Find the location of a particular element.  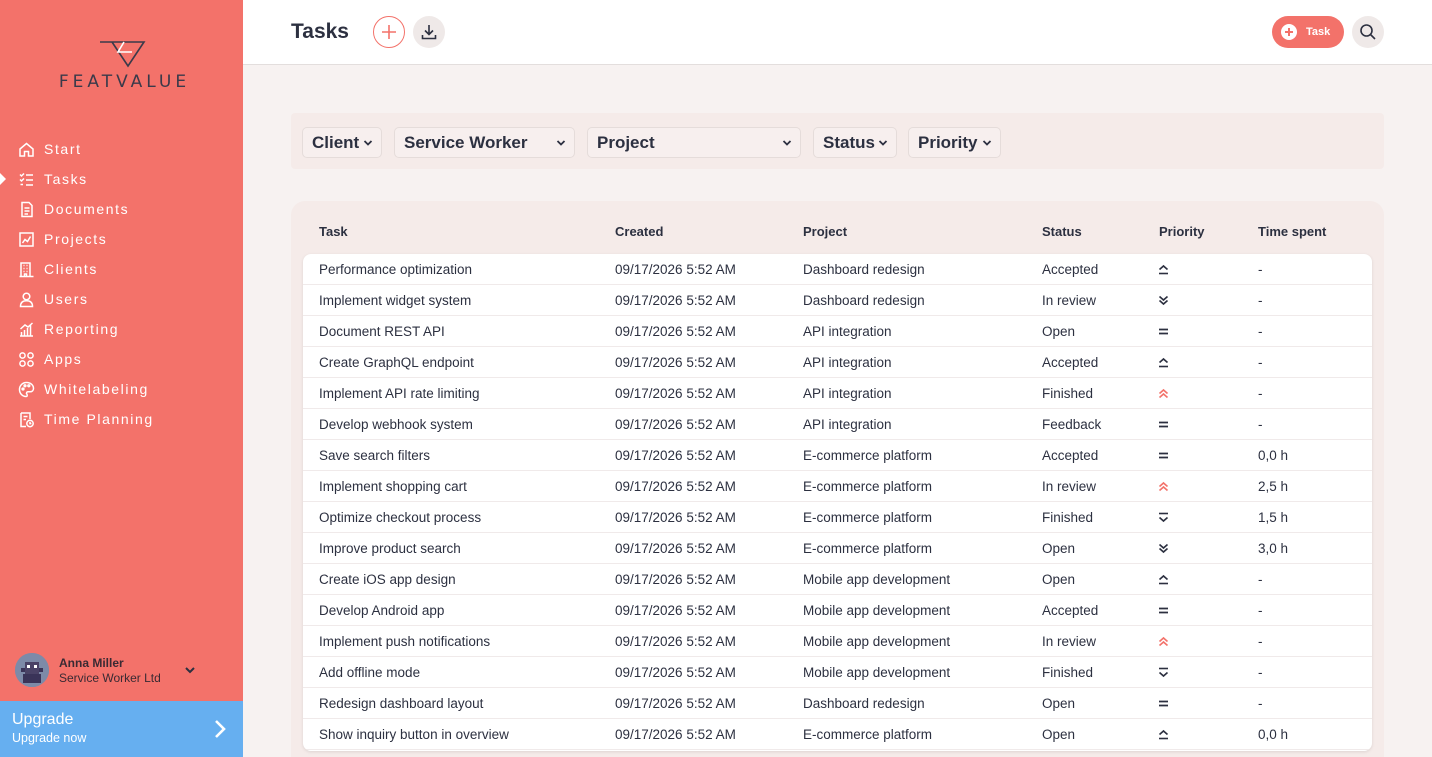

cell-time-spent: 1,5 h is located at coordinates (1273, 517).